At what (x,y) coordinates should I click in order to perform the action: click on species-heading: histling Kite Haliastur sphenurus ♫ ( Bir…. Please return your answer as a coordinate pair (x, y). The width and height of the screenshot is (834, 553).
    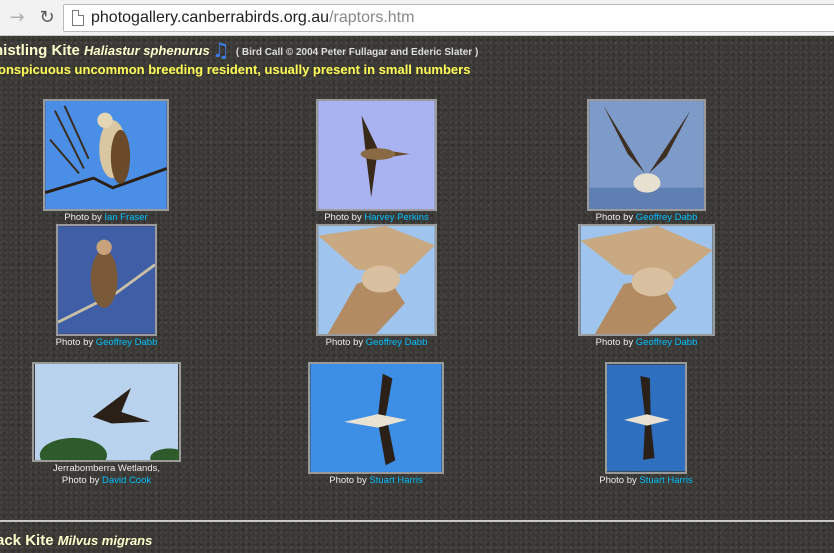
    Looking at the image, I should click on (239, 50).